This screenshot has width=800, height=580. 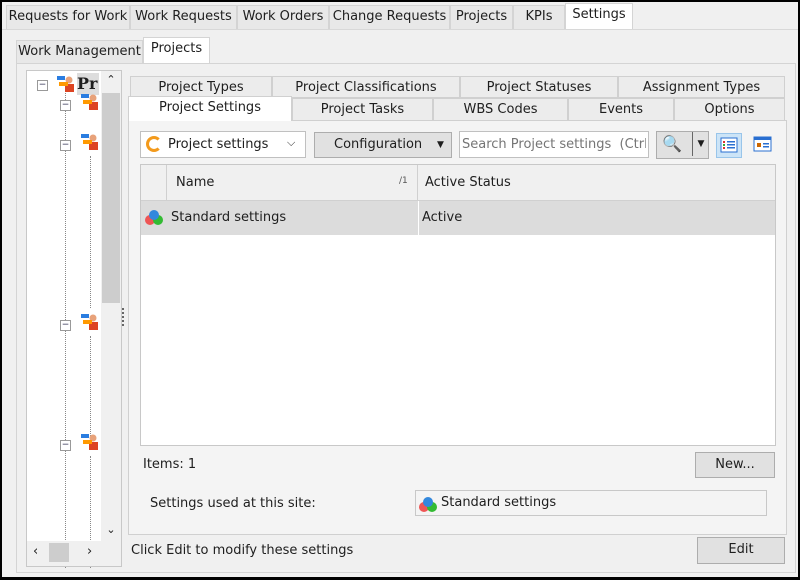 What do you see at coordinates (170, 464) in the screenshot?
I see `items-count: Items: 1` at bounding box center [170, 464].